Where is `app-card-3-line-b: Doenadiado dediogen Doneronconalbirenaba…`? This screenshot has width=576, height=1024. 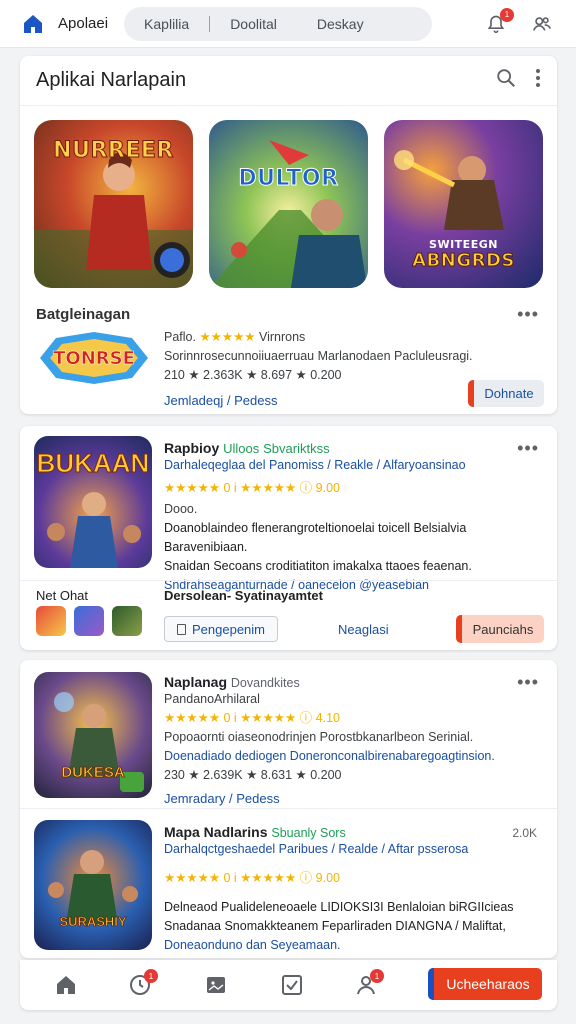 app-card-3-line-b: Doenadiado dediogen Doneronconalbirenaba… is located at coordinates (354, 756).